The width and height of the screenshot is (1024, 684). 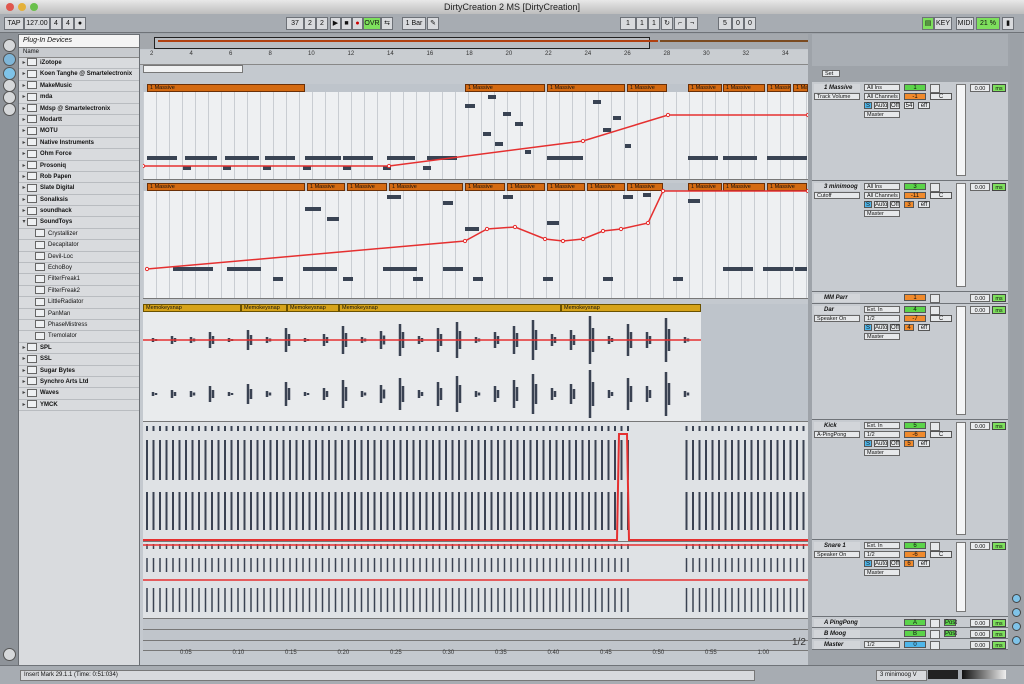 I want to click on browser-item: ▸ mda, so click(x=79, y=98).